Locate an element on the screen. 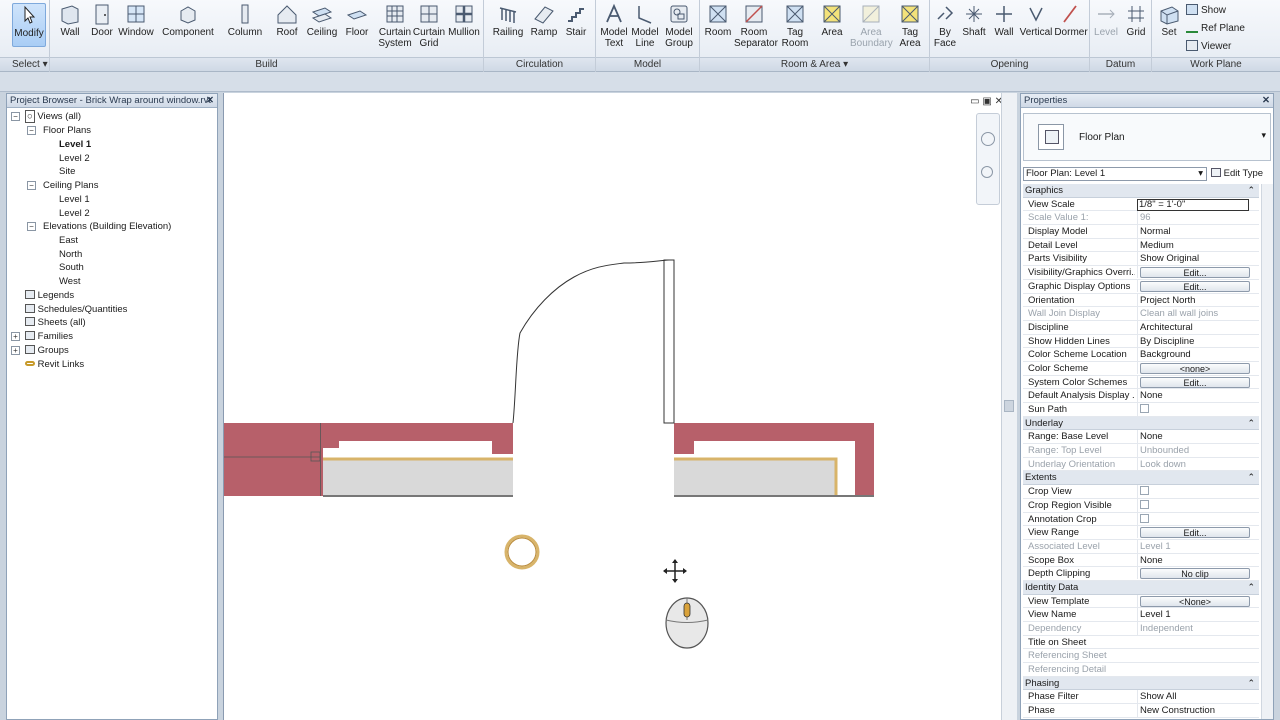 Image resolution: width=1280 pixels, height=720 pixels. opening-wall-button: Wall is located at coordinates (1004, 20).